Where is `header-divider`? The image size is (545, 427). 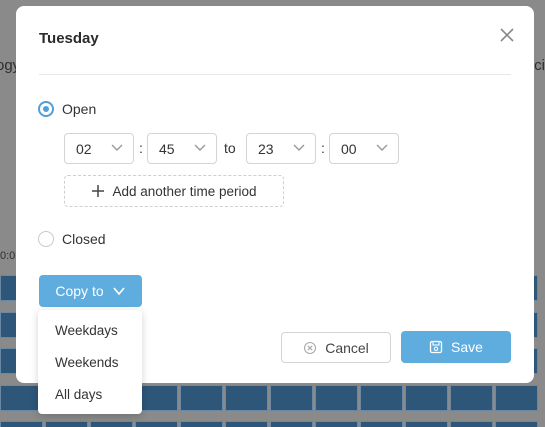 header-divider is located at coordinates (275, 74).